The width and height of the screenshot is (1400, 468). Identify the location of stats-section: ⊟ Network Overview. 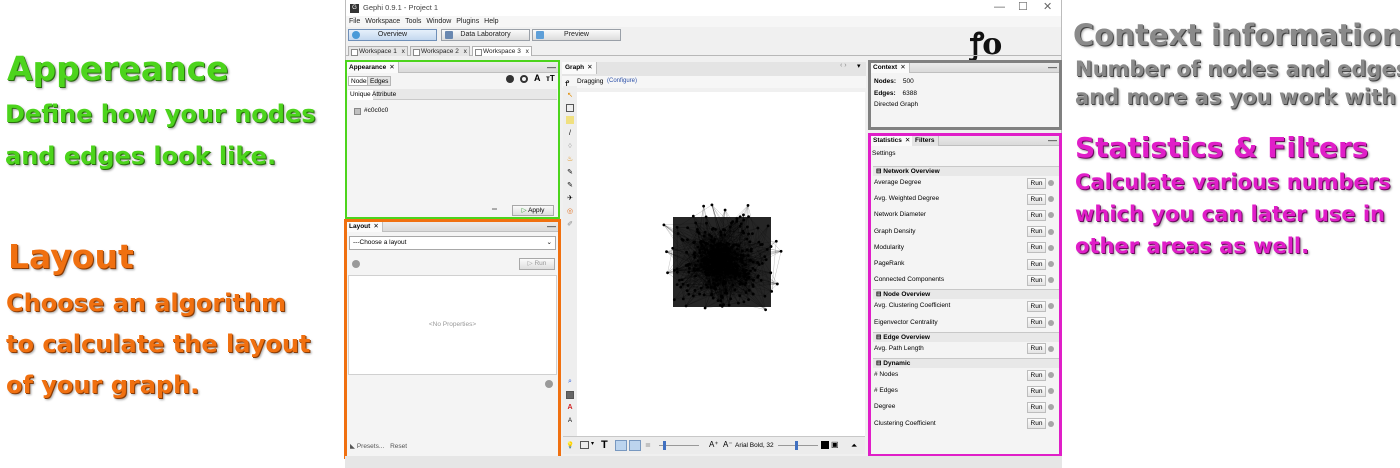
(966, 171).